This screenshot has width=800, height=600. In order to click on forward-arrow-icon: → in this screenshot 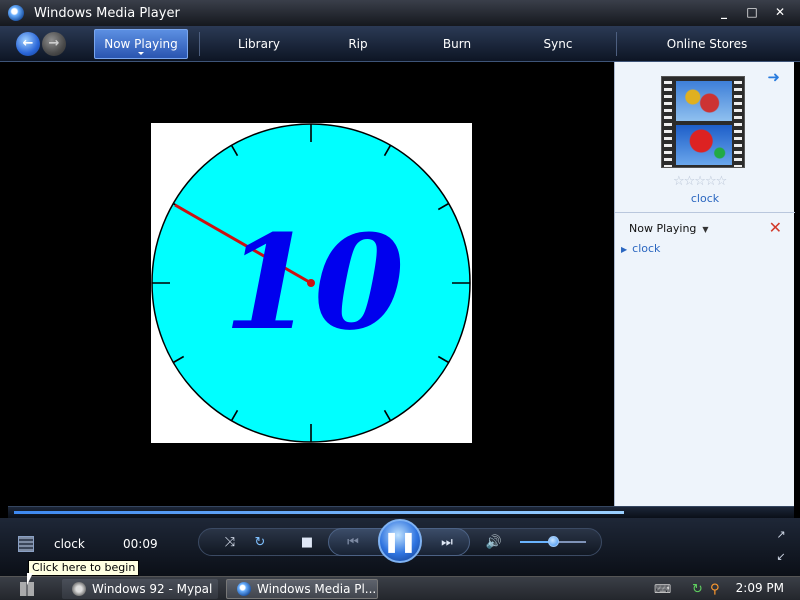, I will do `click(54, 43)`.